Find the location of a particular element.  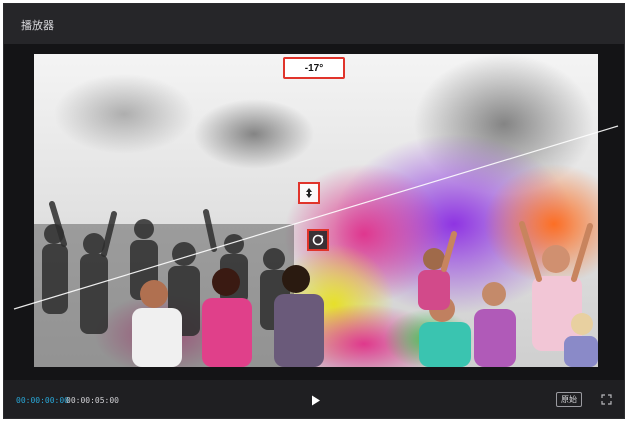

fullscreen-button is located at coordinates (606, 399).